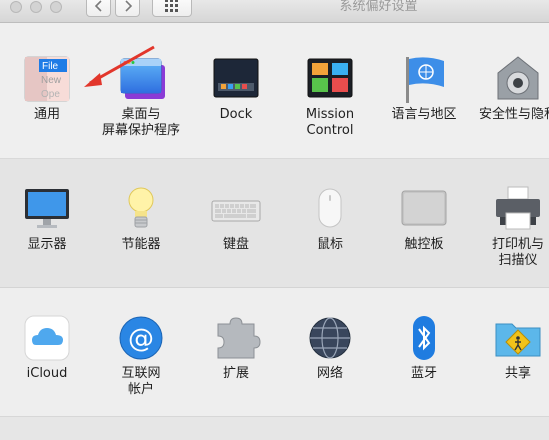 The width and height of the screenshot is (549, 440). Describe the element at coordinates (141, 209) in the screenshot. I see `energy-saver-icon` at that location.